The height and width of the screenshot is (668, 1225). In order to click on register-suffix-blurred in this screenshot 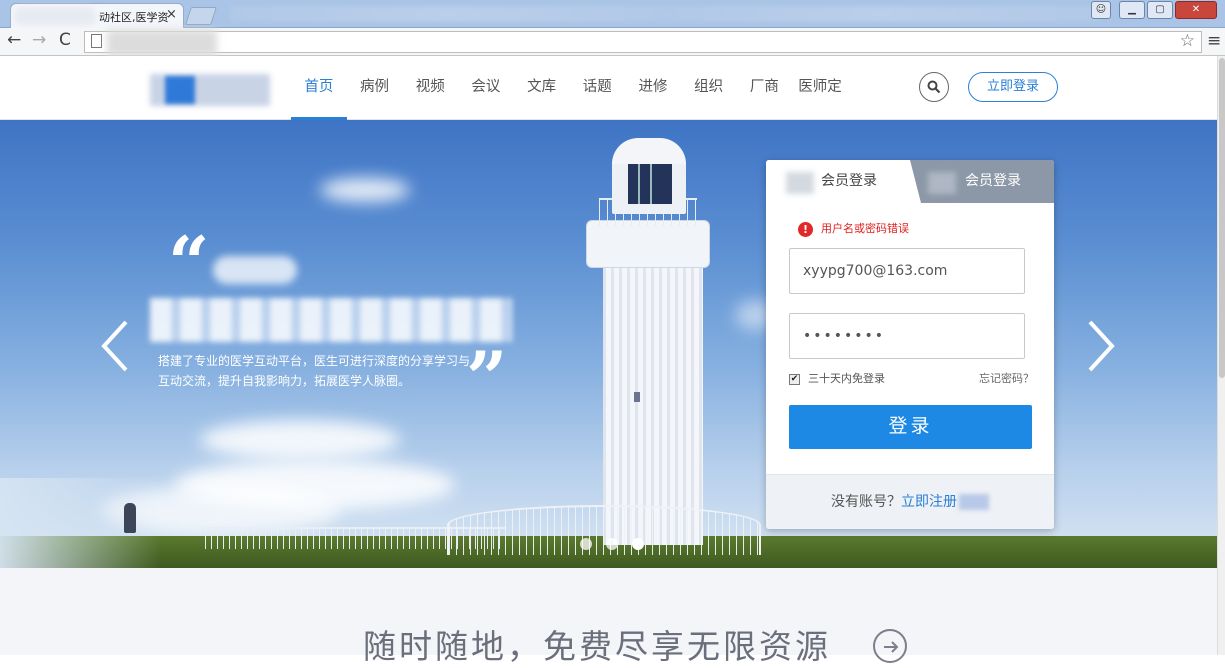, I will do `click(974, 502)`.